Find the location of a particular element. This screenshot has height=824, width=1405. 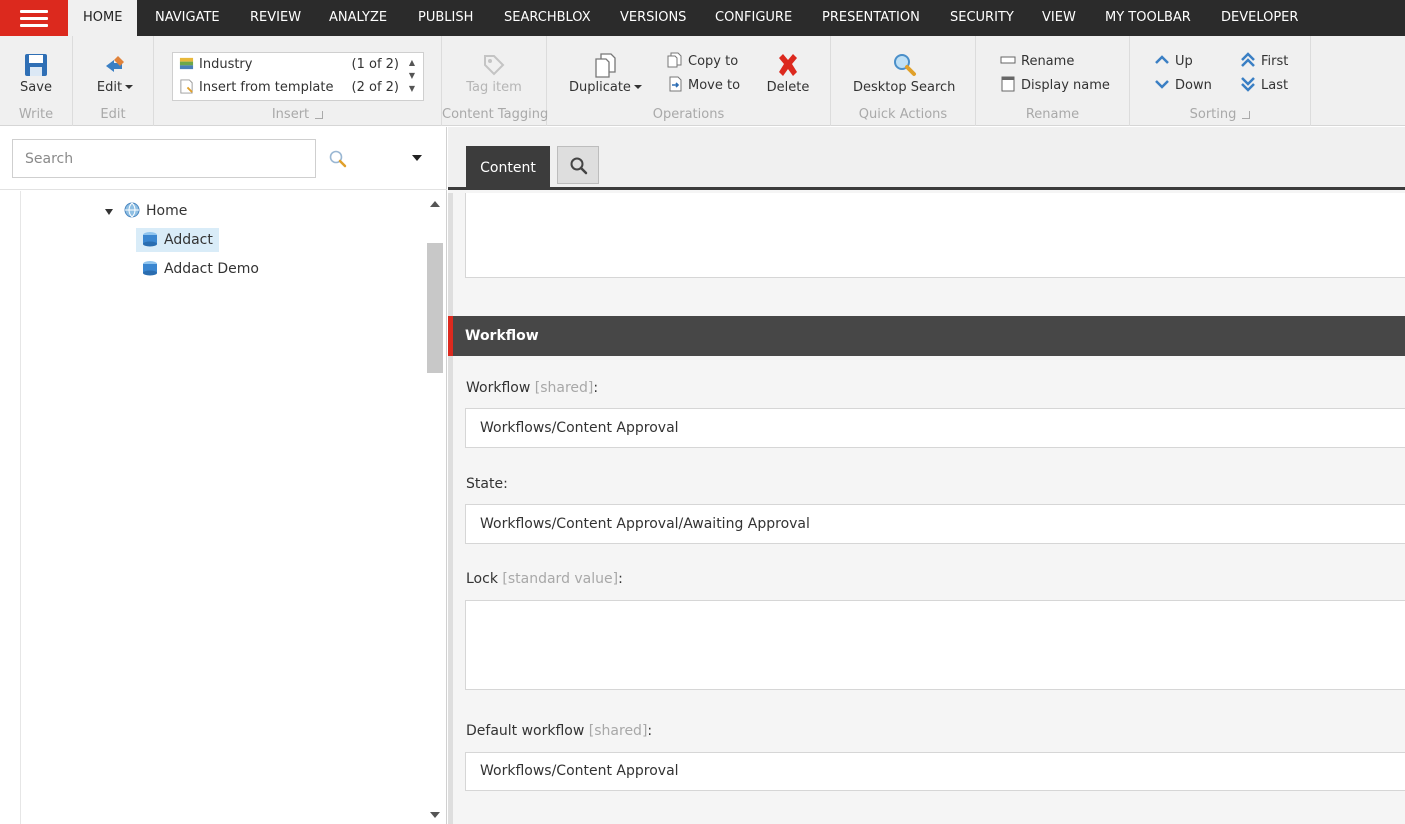

magnifier-icon is located at coordinates (905, 65).